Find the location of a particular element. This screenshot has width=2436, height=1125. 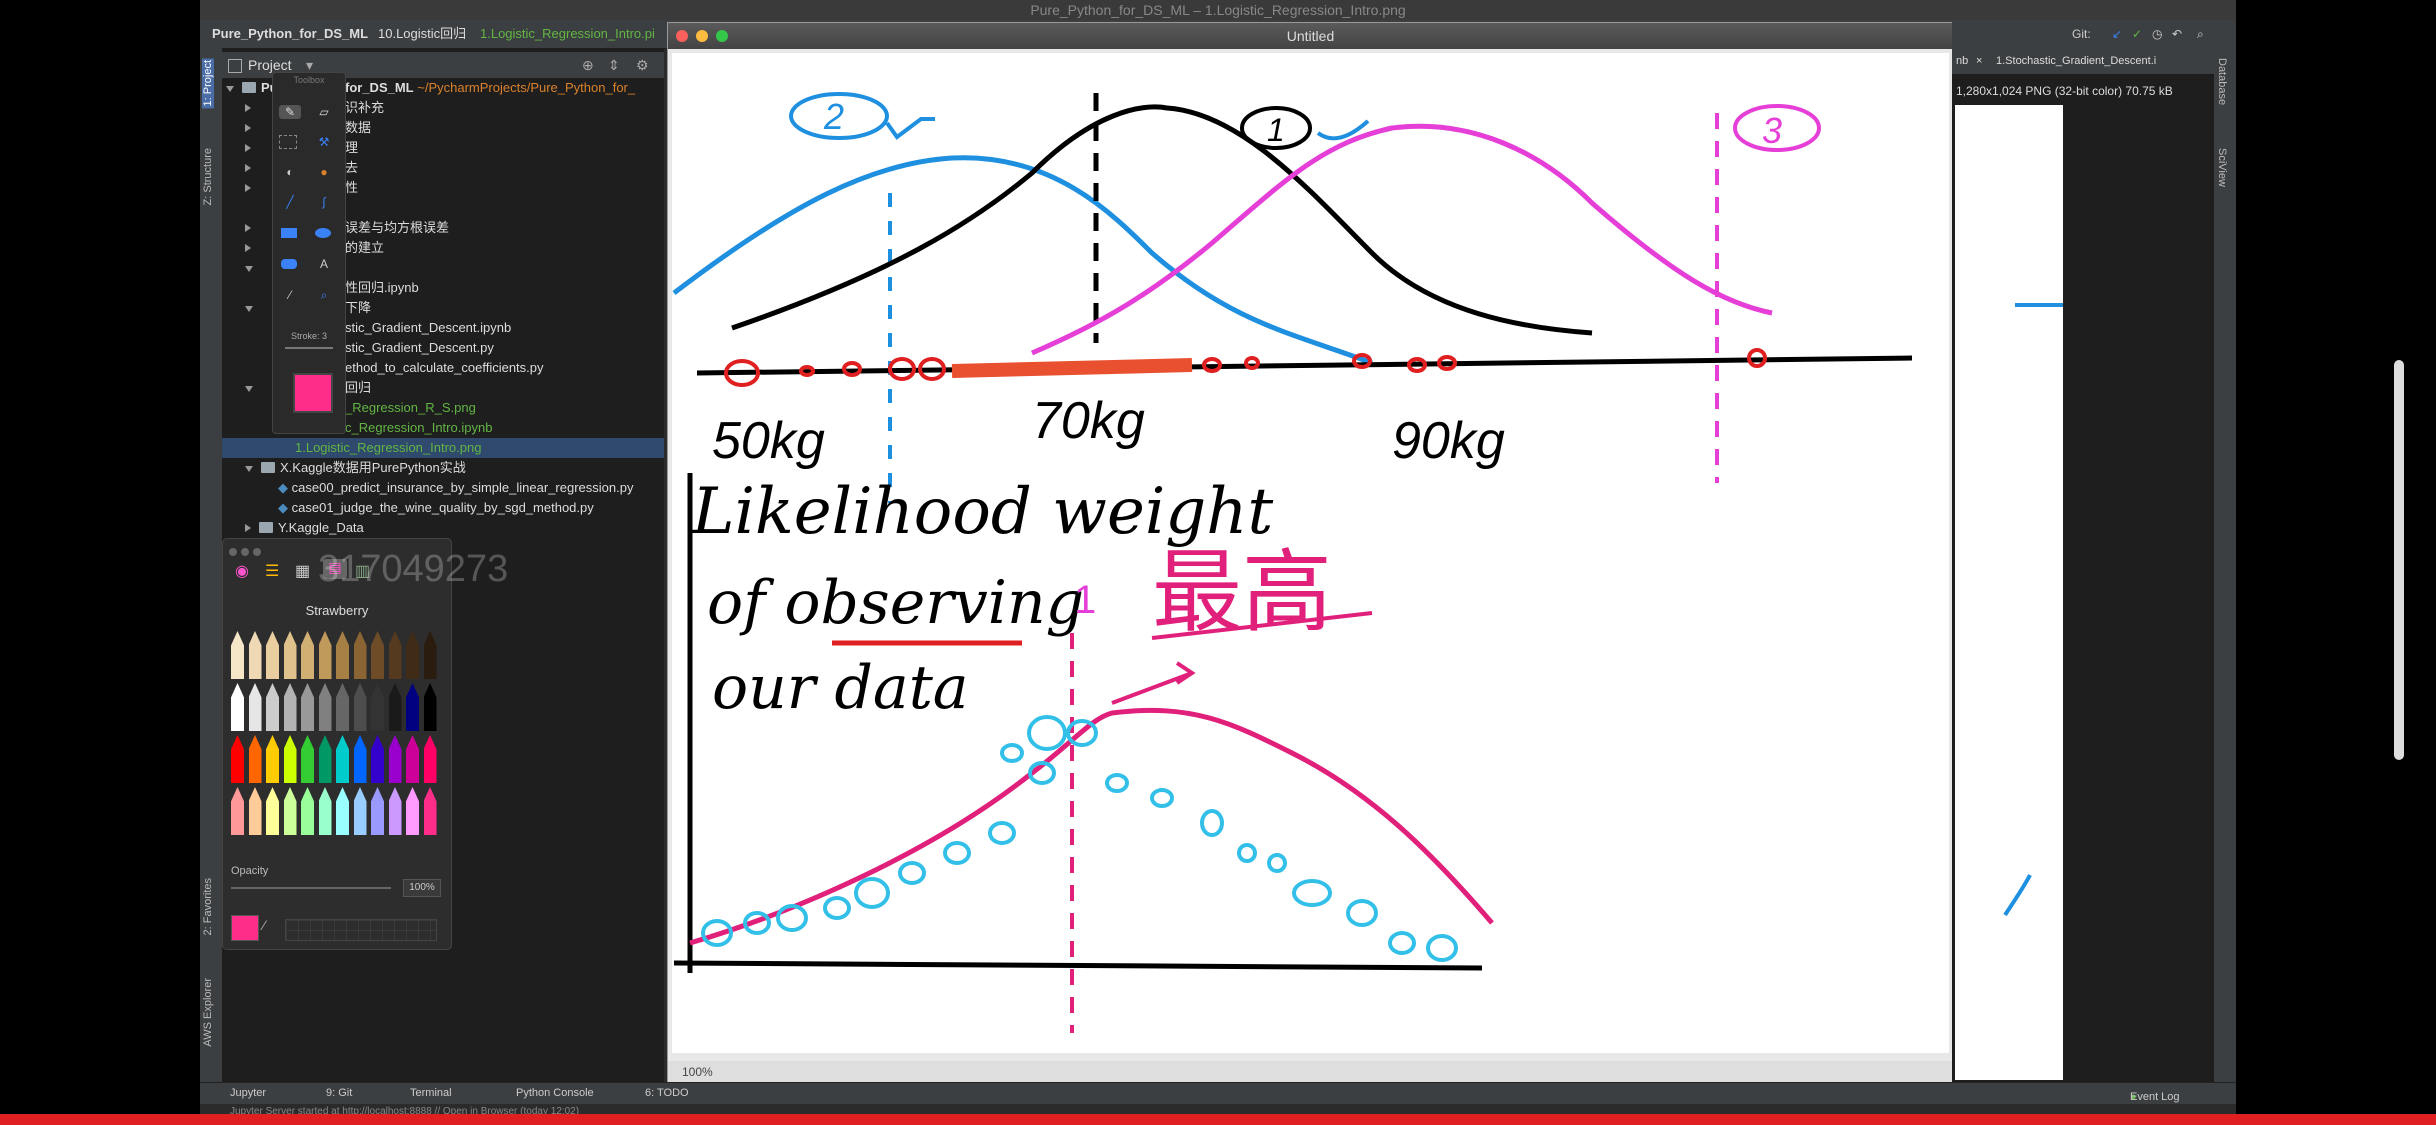

tree-file: stic_Gradient_Descent.py is located at coordinates (419, 348).